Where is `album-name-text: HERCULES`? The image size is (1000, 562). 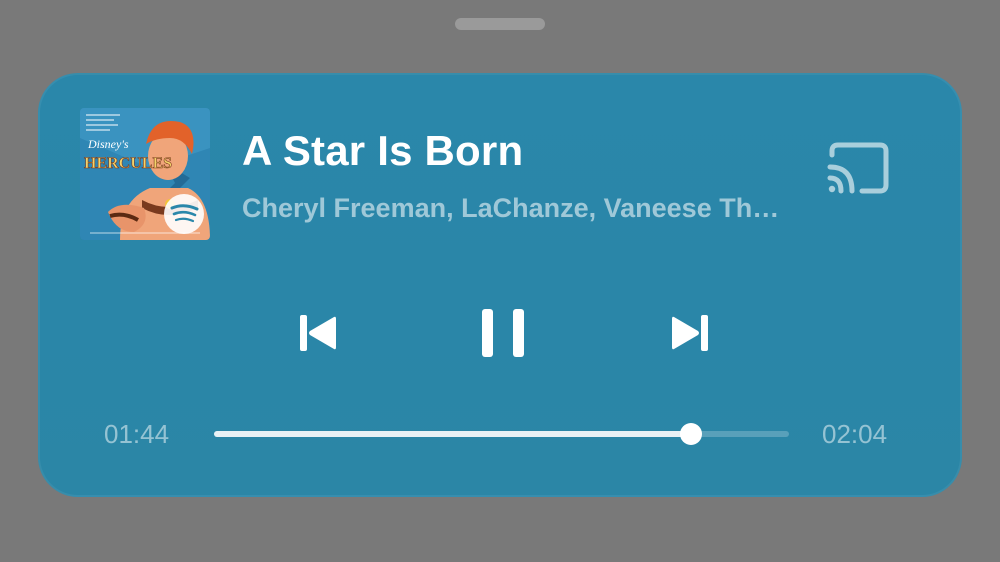
album-name-text: HERCULES is located at coordinates (128, 163).